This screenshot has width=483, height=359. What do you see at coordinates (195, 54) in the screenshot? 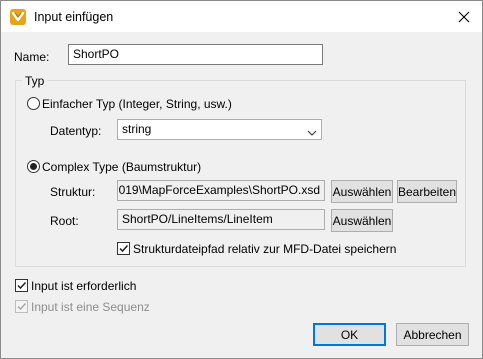
I see `name-input: ShortPO` at bounding box center [195, 54].